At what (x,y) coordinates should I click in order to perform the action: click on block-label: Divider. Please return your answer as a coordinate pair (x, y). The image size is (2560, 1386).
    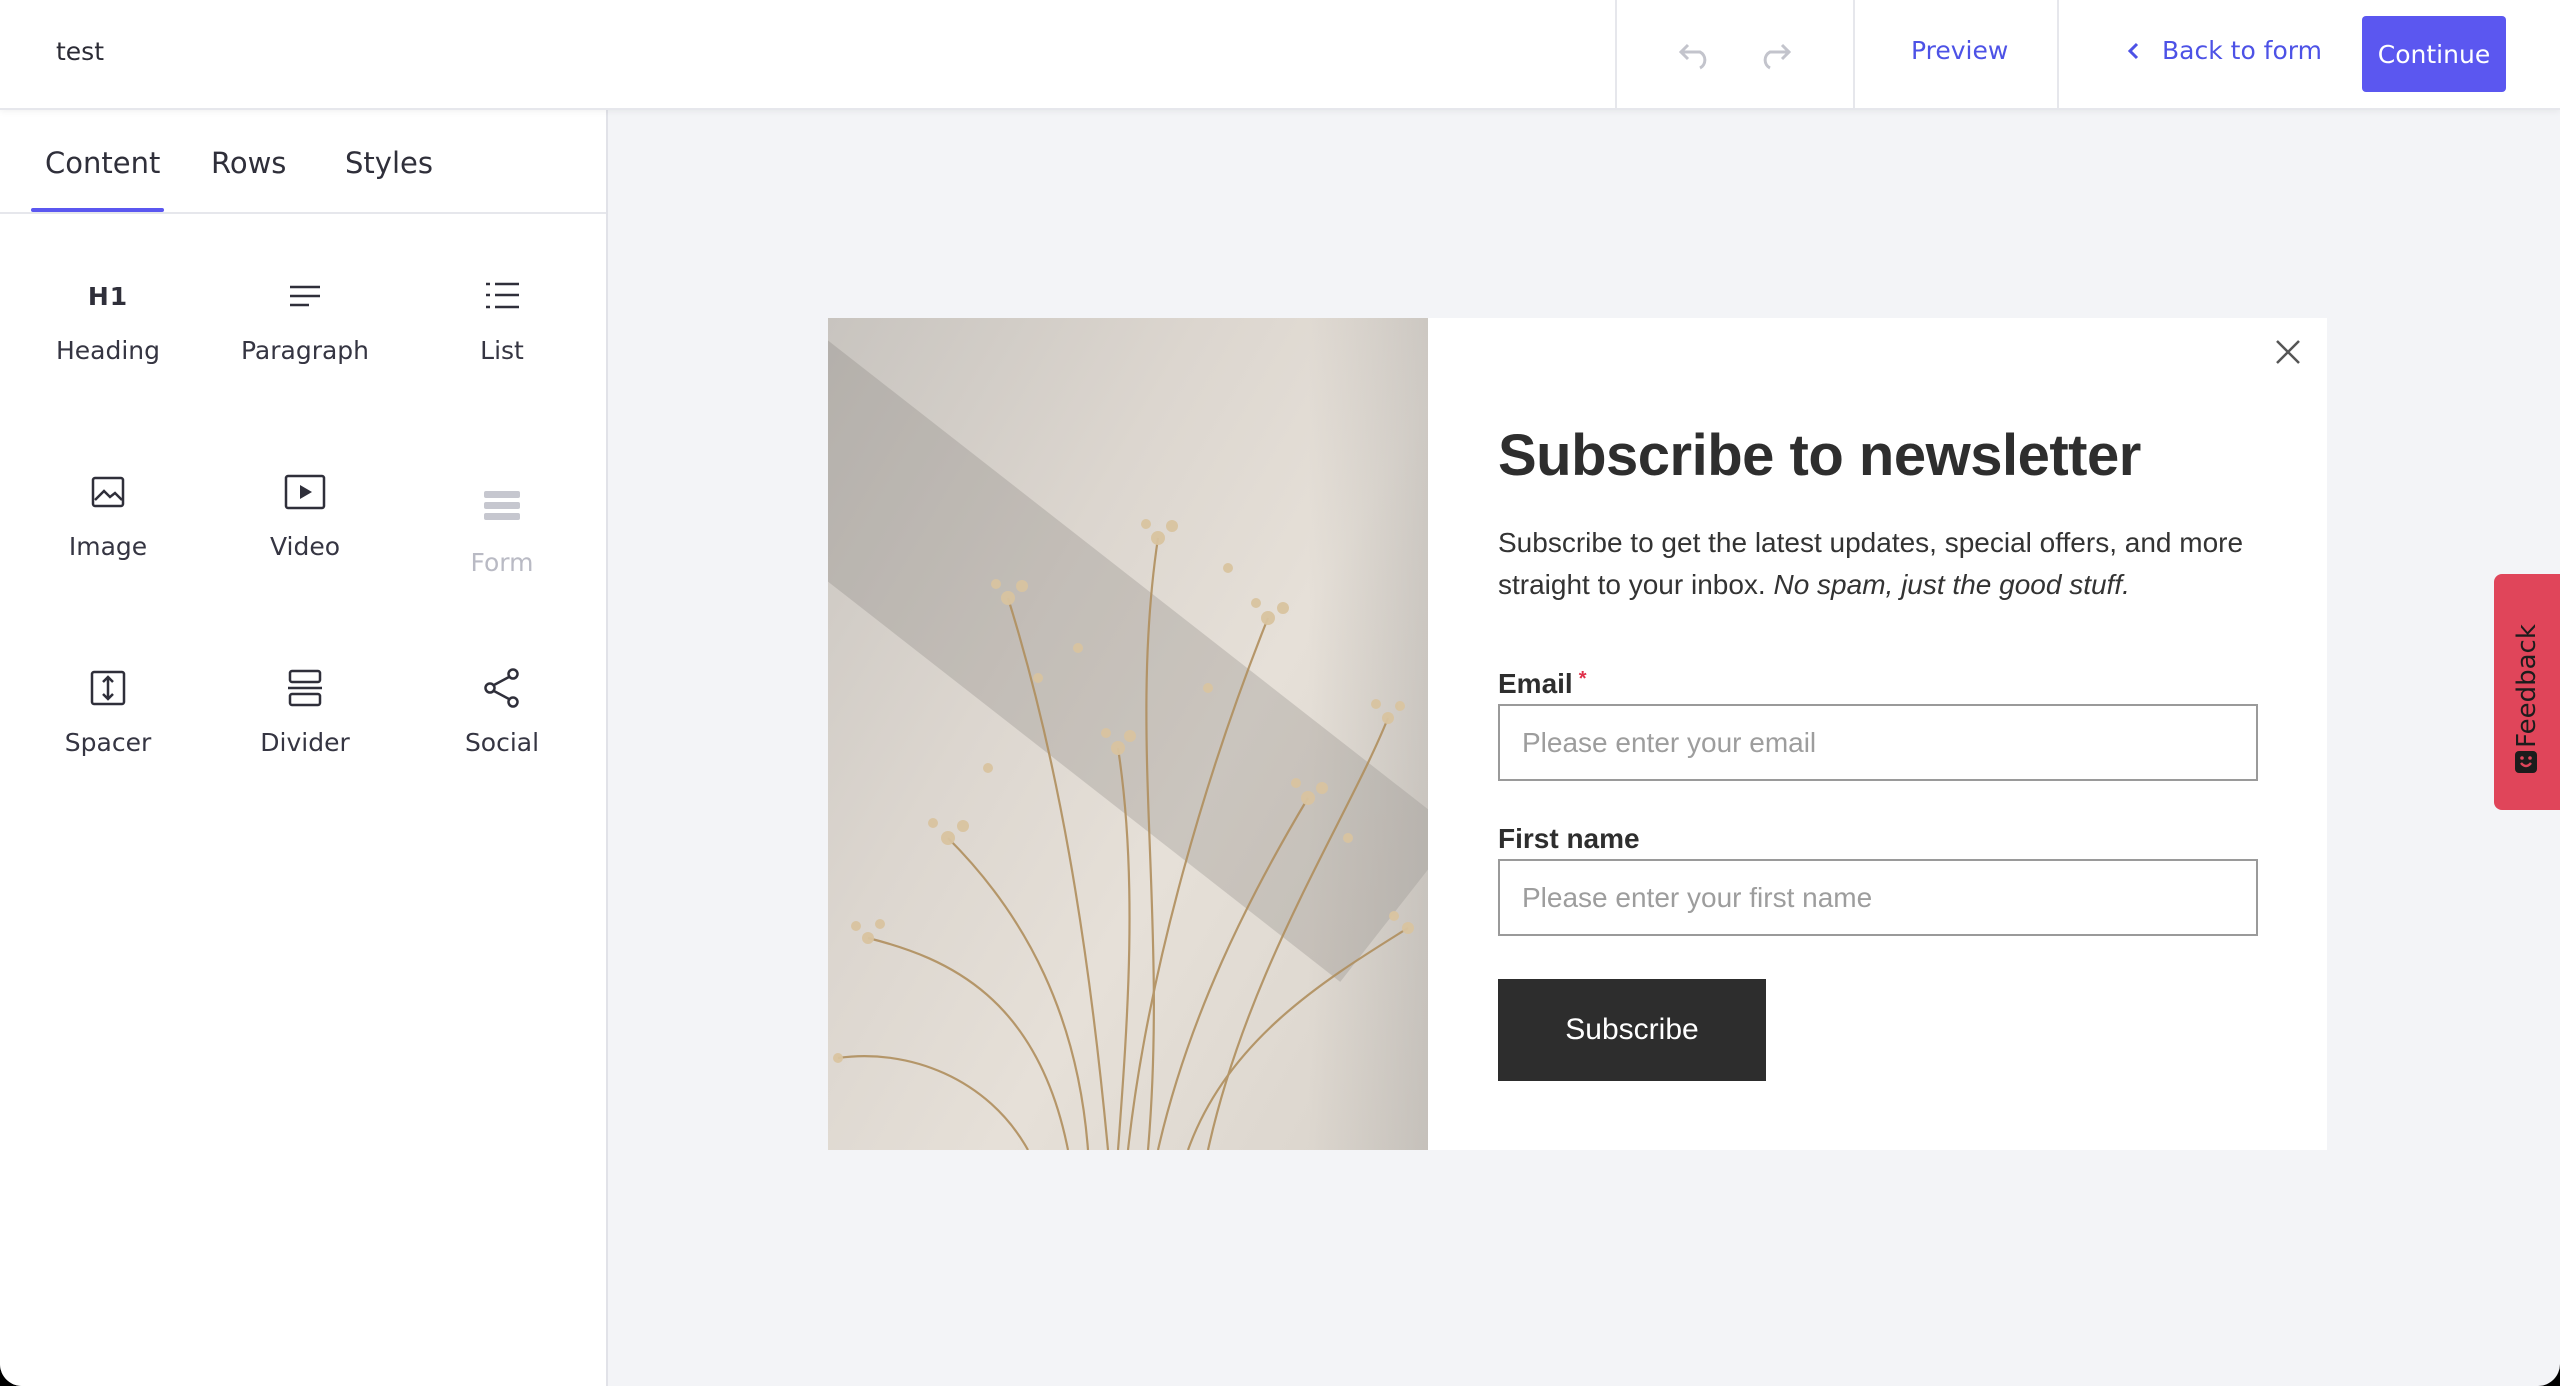
    Looking at the image, I should click on (305, 742).